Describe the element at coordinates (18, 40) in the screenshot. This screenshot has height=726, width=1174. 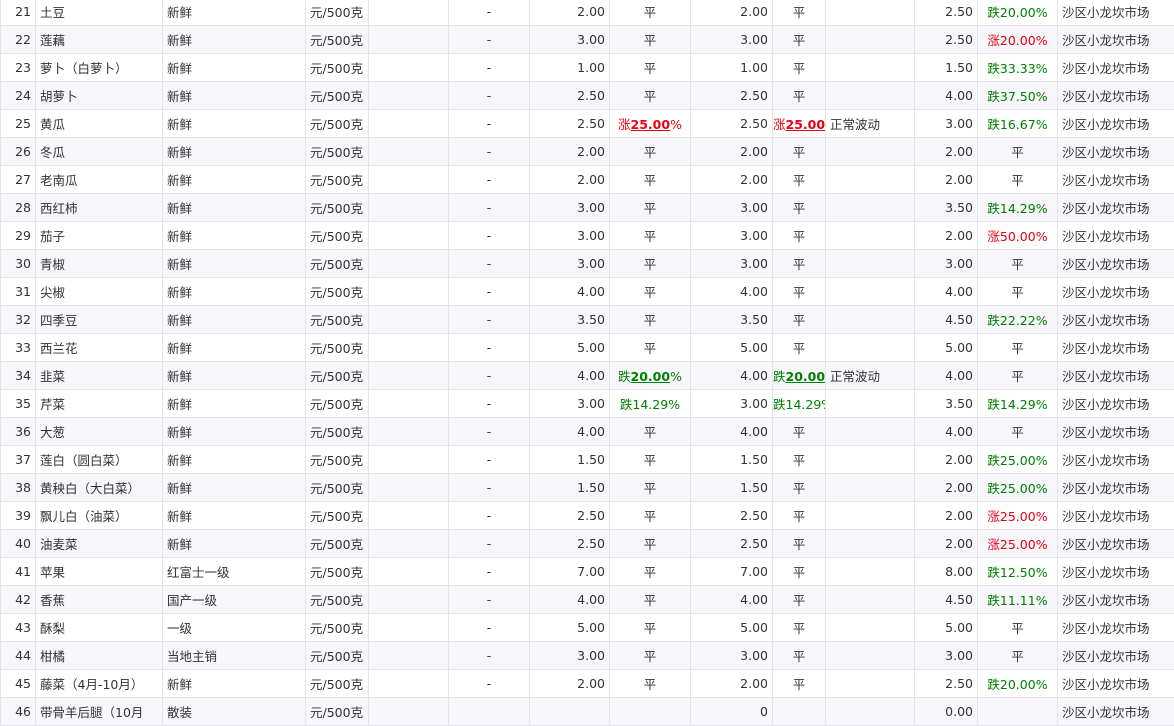
I see `row-number: 22` at that location.